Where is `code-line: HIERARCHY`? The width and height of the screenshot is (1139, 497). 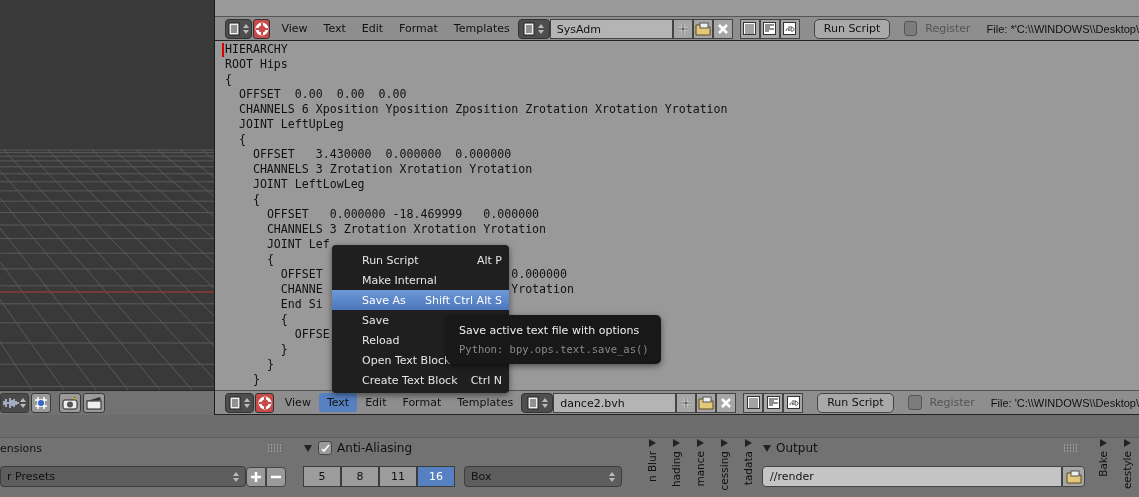 code-line: HIERARCHY is located at coordinates (256, 49).